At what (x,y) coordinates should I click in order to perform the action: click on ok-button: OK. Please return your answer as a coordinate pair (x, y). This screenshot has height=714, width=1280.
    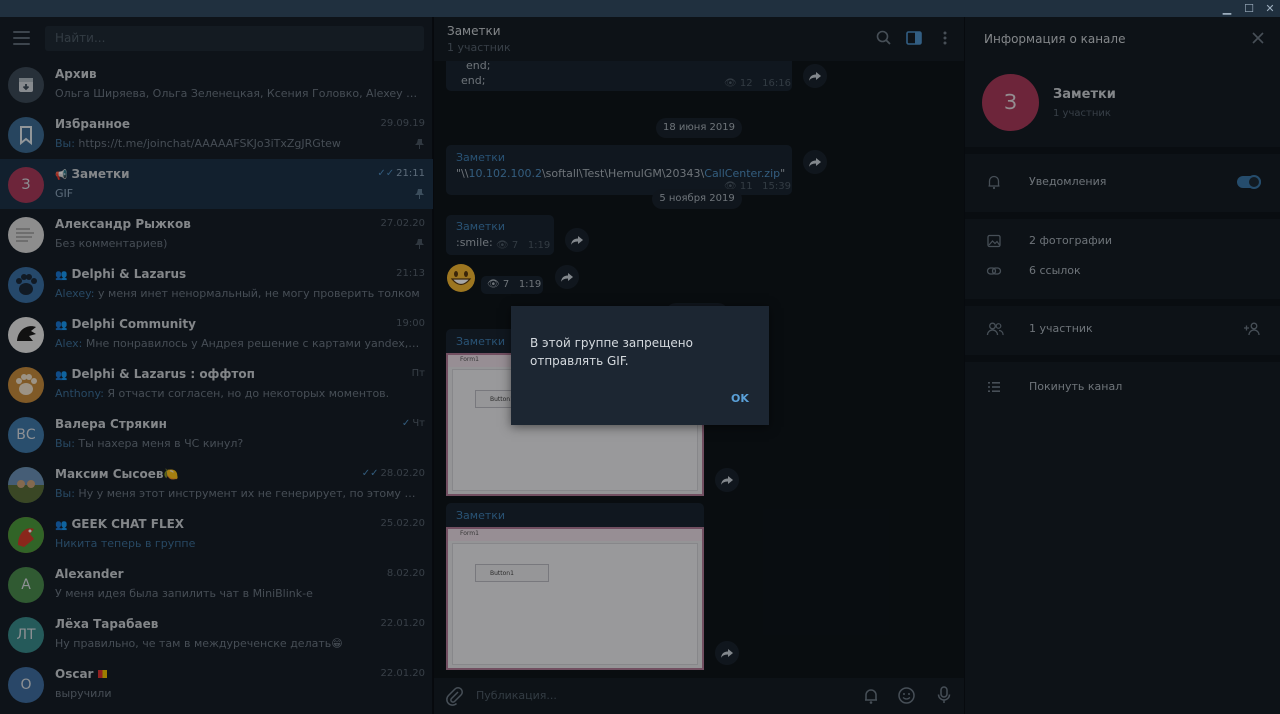
    Looking at the image, I should click on (740, 398).